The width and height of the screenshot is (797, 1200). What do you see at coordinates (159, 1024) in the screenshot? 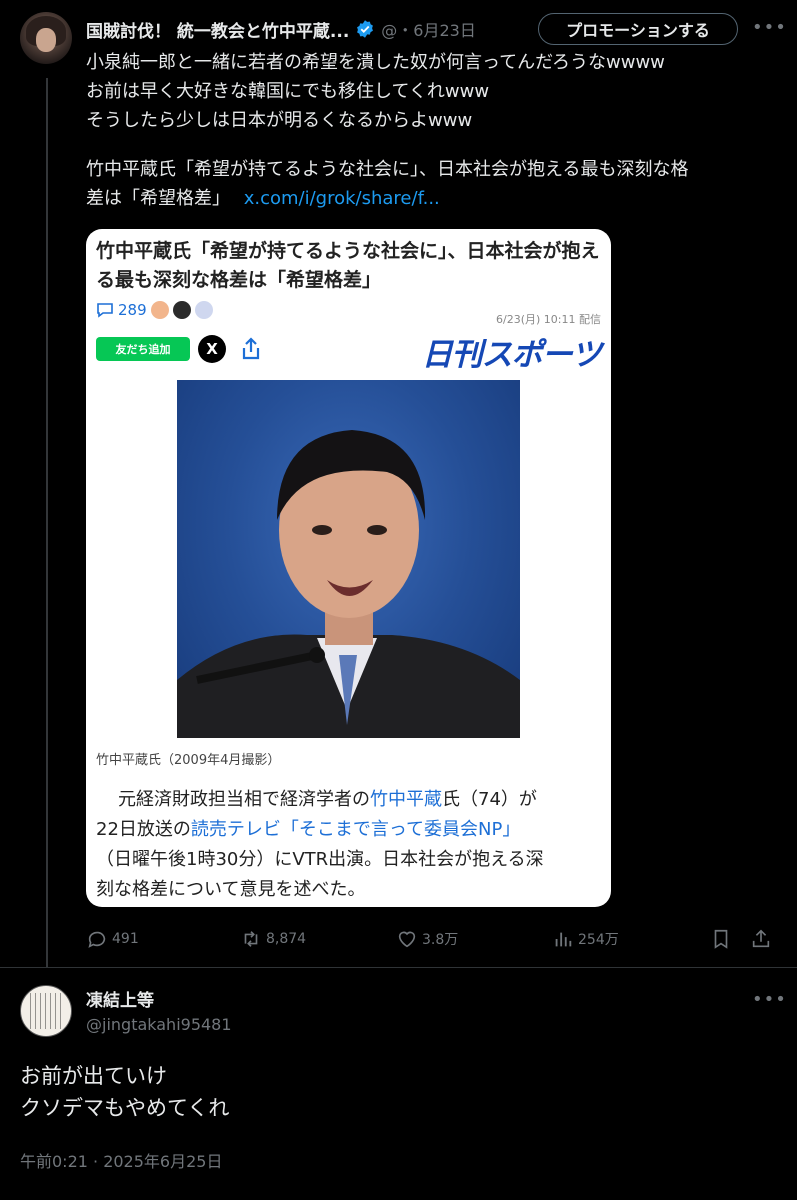
I see `reply-handle: @jingtakahi95481` at bounding box center [159, 1024].